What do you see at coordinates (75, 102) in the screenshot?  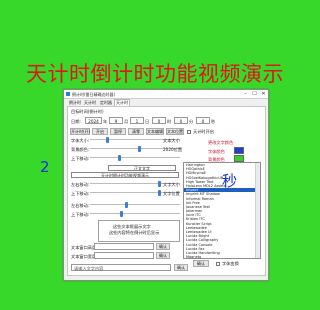 I see `tab-countdown: 倒计时` at bounding box center [75, 102].